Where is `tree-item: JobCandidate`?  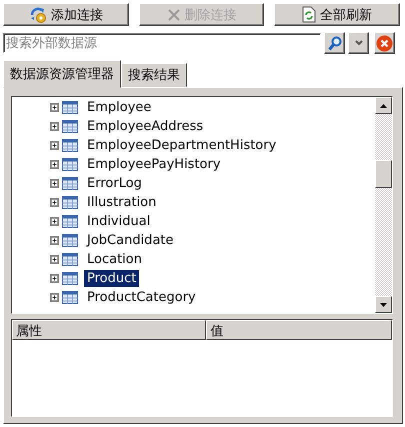 tree-item: JobCandidate is located at coordinates (130, 240).